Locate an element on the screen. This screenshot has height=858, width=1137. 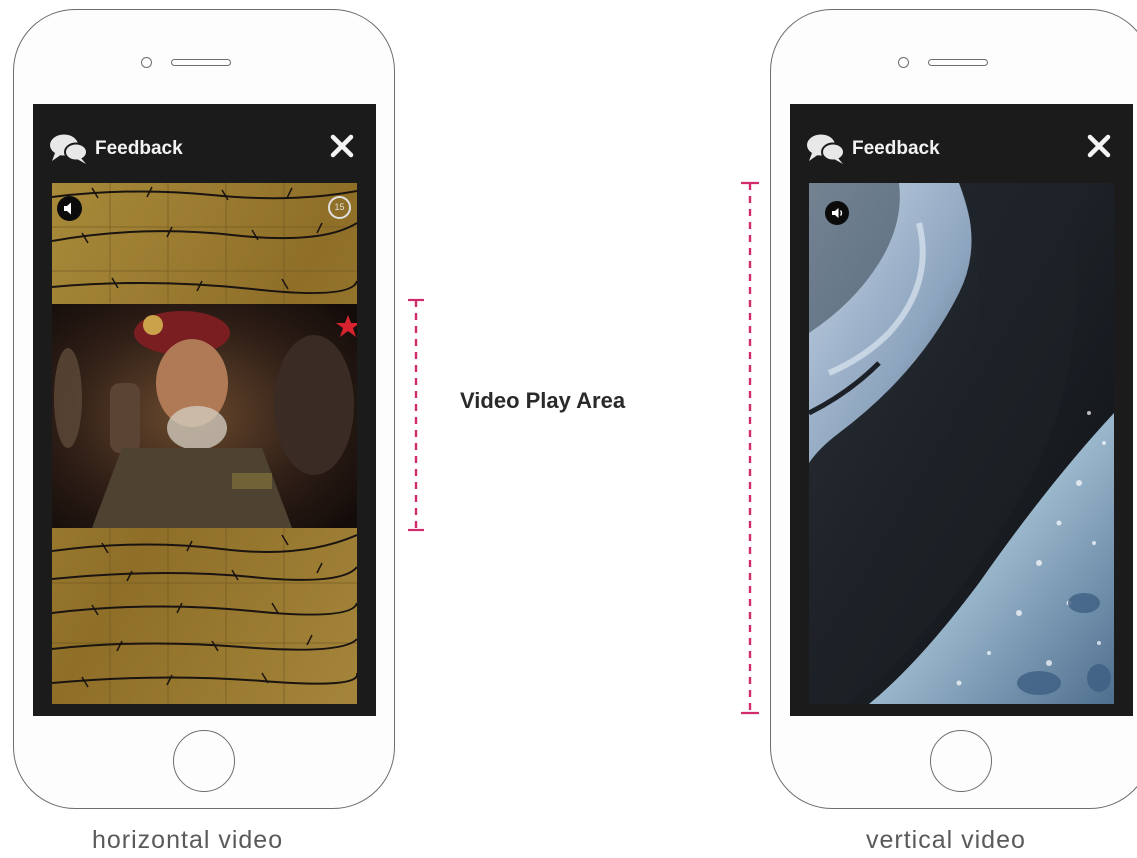
caption-horizontal-video: horizontal video is located at coordinates (188, 840).